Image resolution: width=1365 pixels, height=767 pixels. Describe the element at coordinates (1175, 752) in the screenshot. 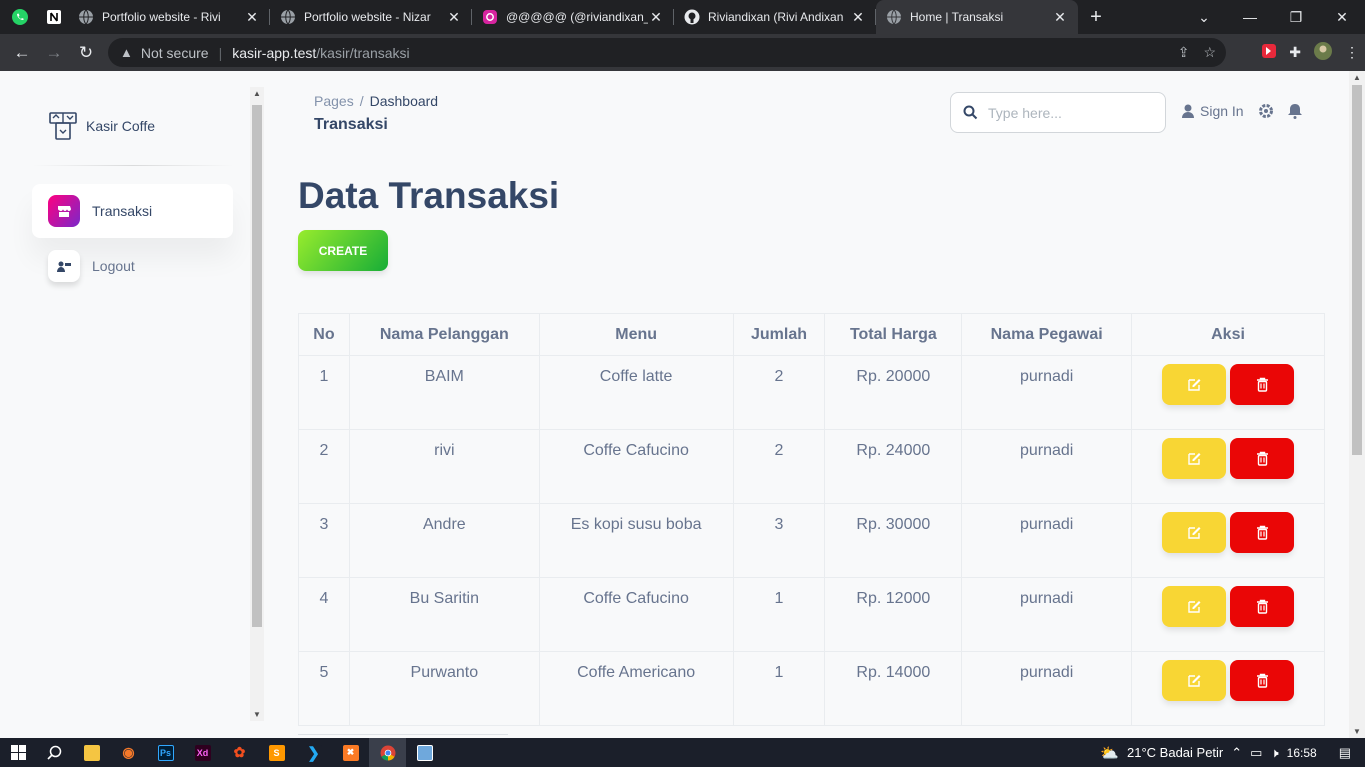

I see `weather-text: 21°C Badai Petir` at that location.